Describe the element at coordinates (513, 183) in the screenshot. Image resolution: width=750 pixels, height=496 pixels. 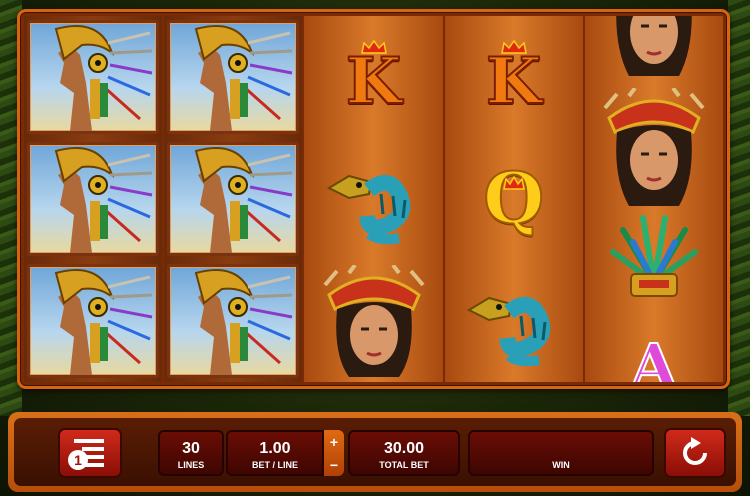
I see `crown-icon` at that location.